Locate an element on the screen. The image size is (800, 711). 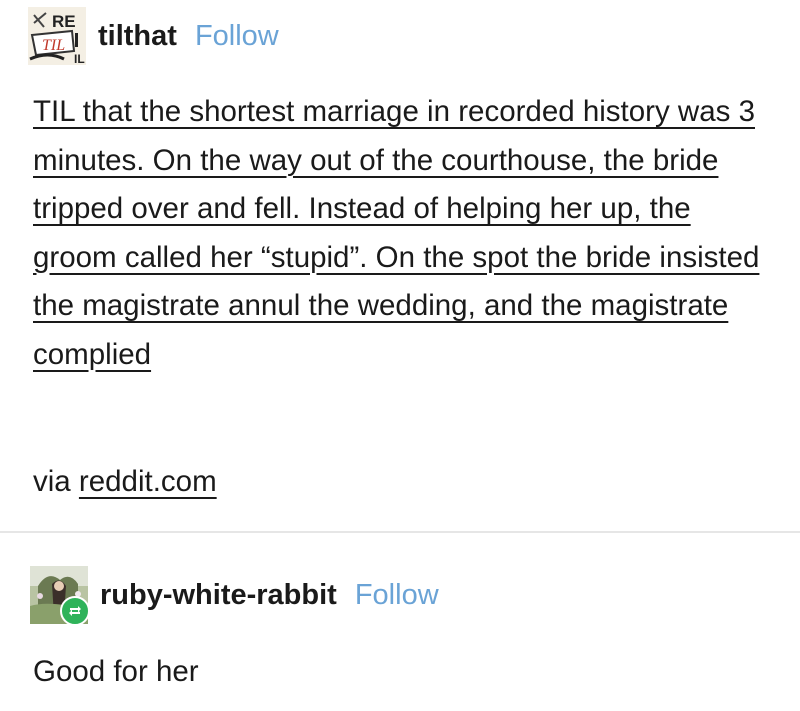
avatar-til-text: TIL is located at coordinates (53, 45).